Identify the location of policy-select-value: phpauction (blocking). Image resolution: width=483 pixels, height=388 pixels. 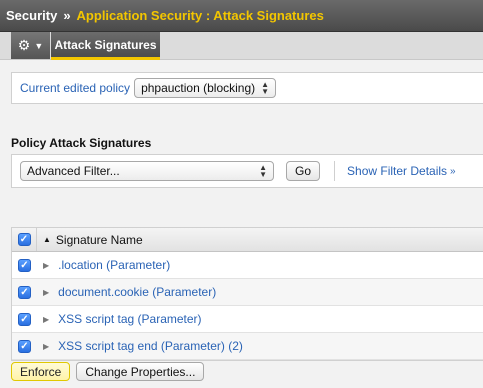
(198, 88).